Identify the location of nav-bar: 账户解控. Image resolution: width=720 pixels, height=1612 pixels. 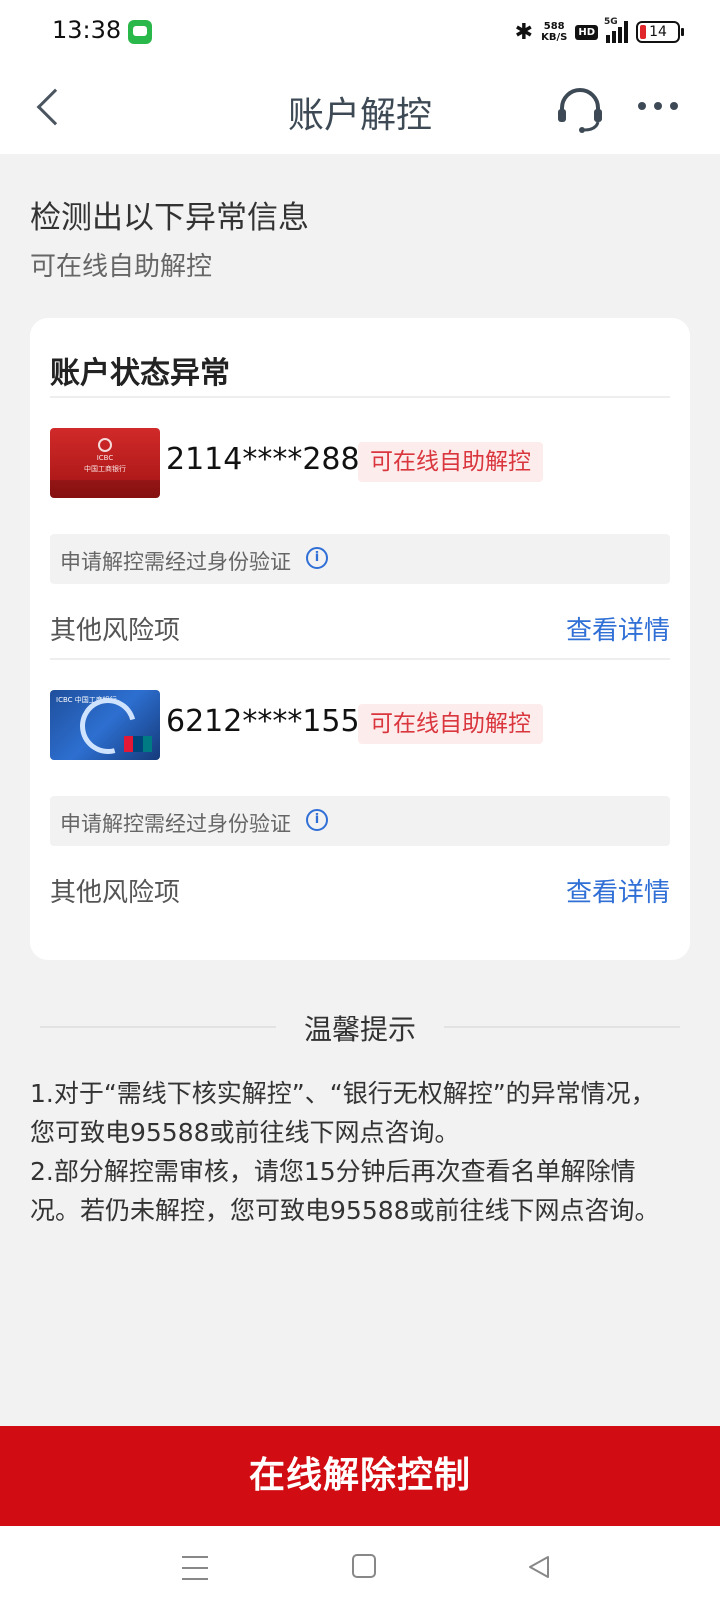
(360, 109).